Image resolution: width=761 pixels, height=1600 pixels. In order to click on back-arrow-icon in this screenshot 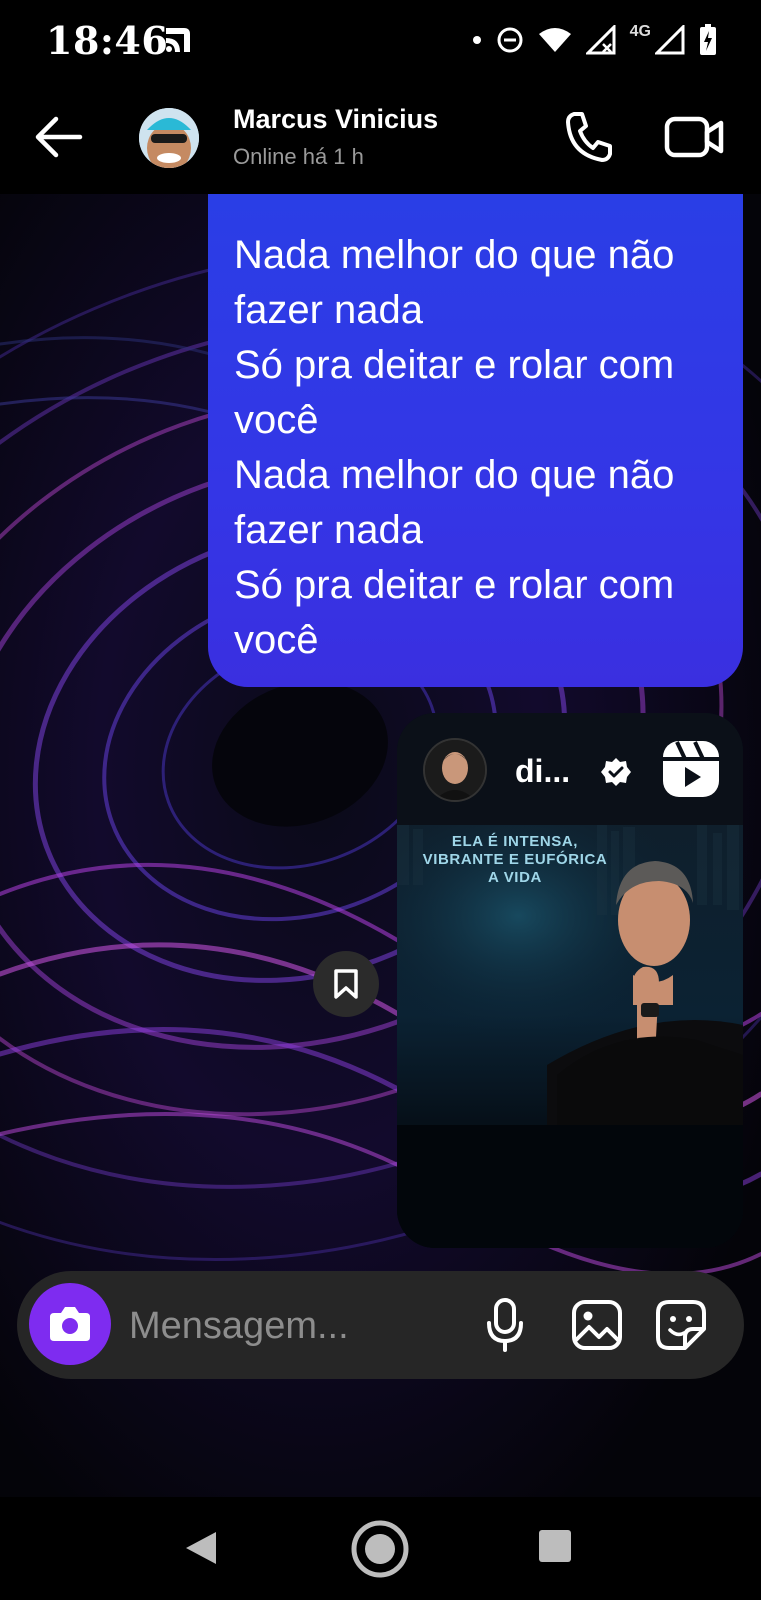, I will do `click(58, 137)`.